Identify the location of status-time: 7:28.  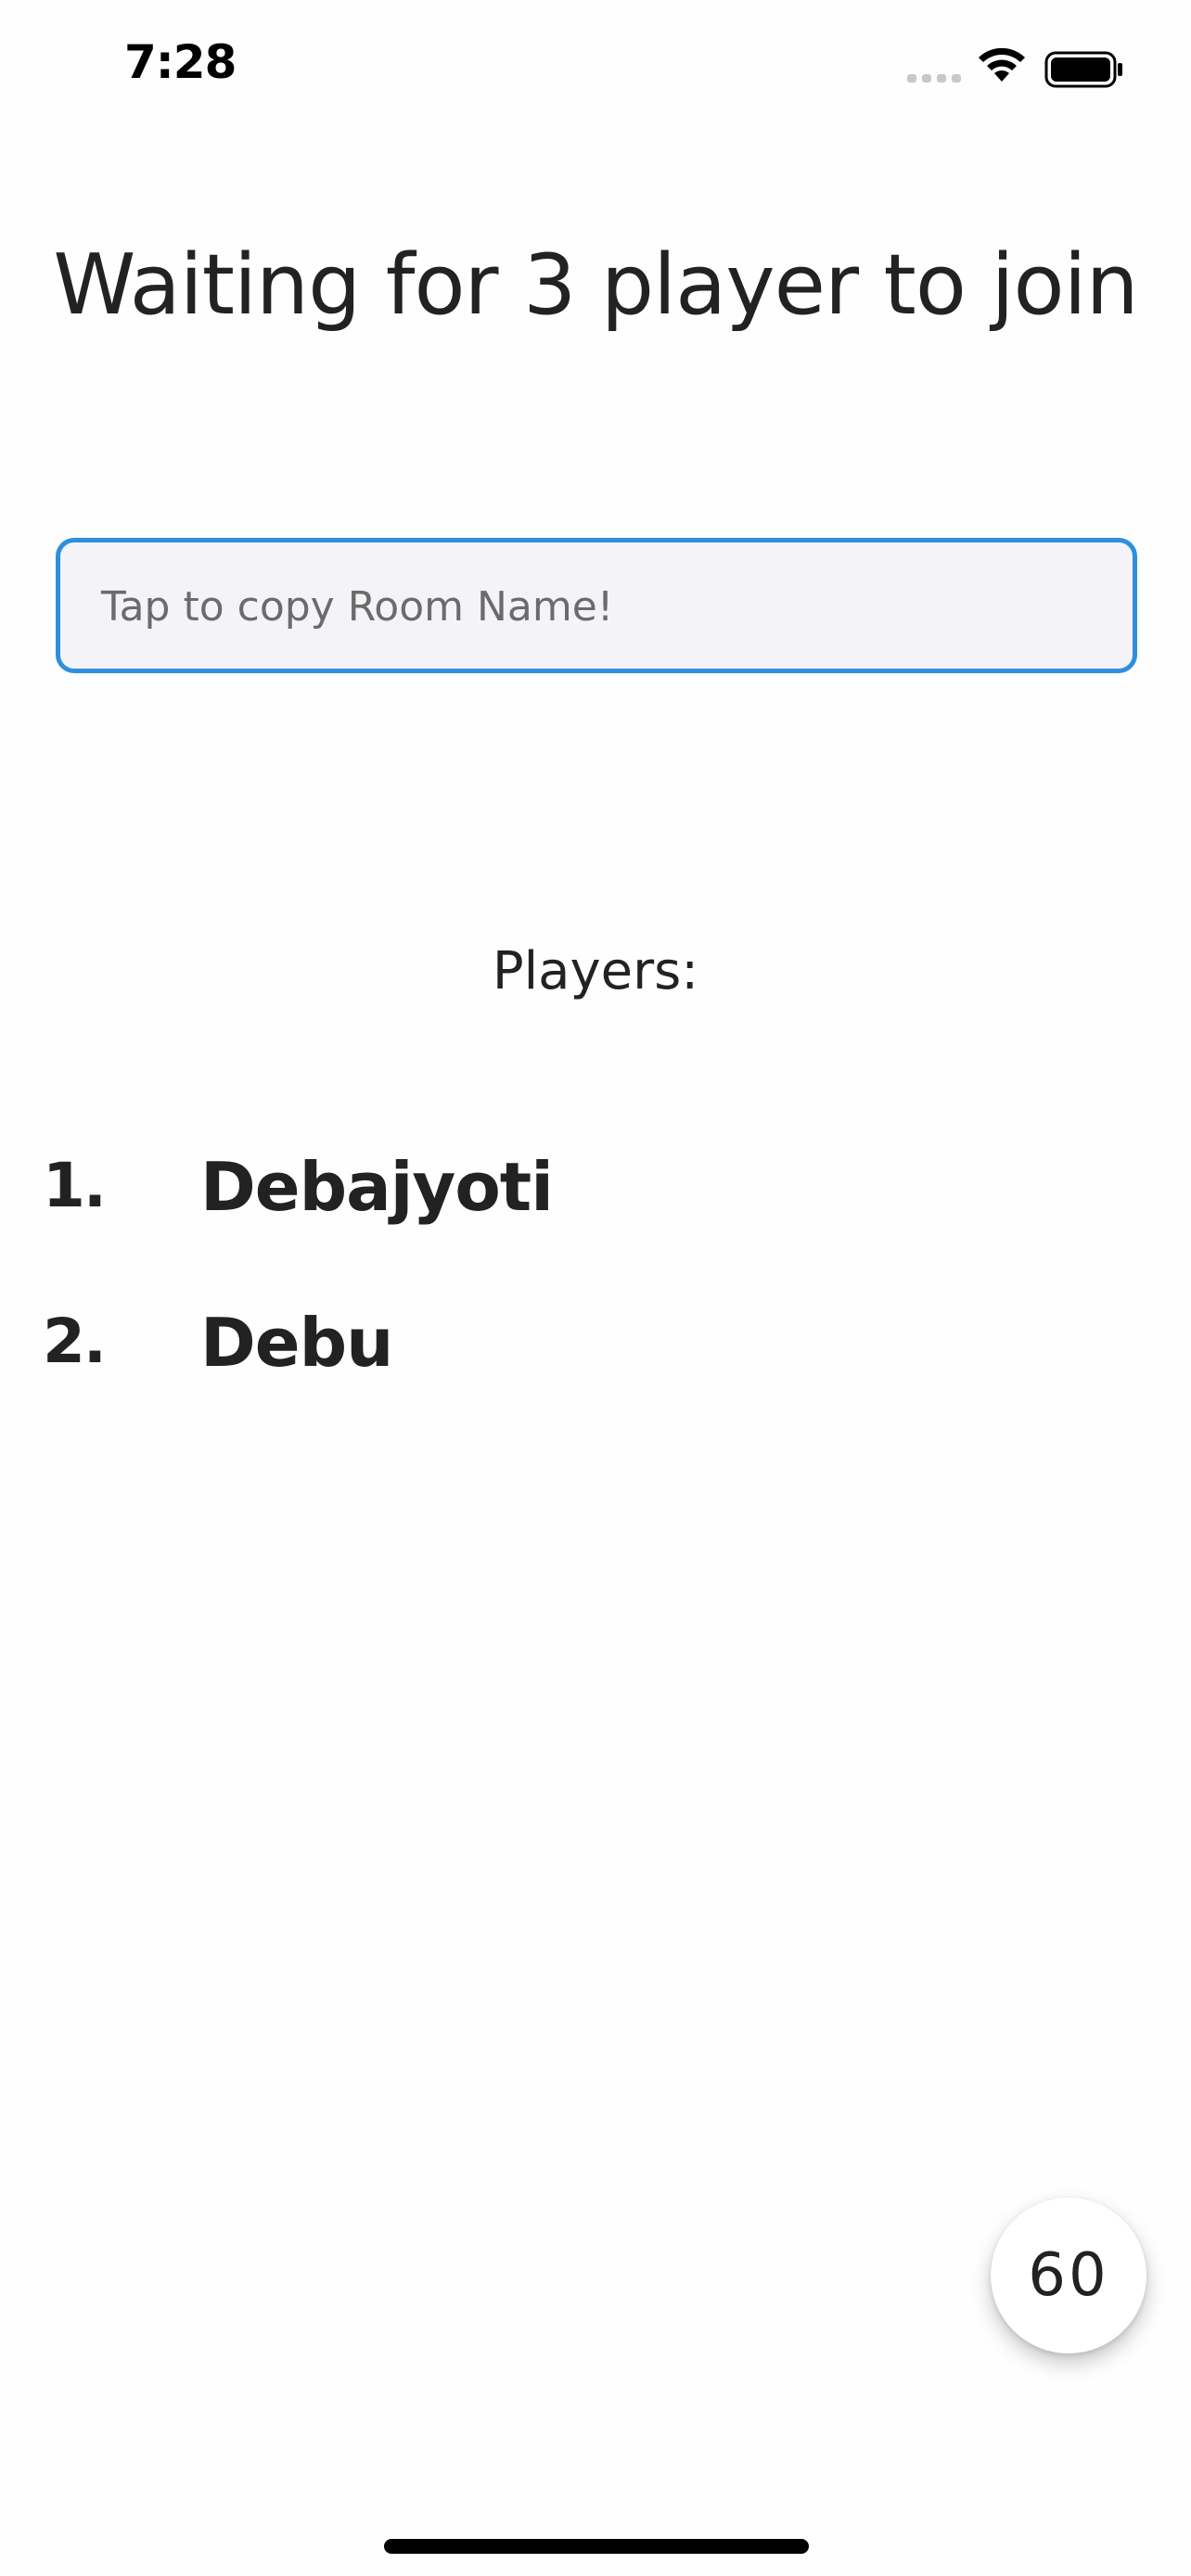
(180, 62).